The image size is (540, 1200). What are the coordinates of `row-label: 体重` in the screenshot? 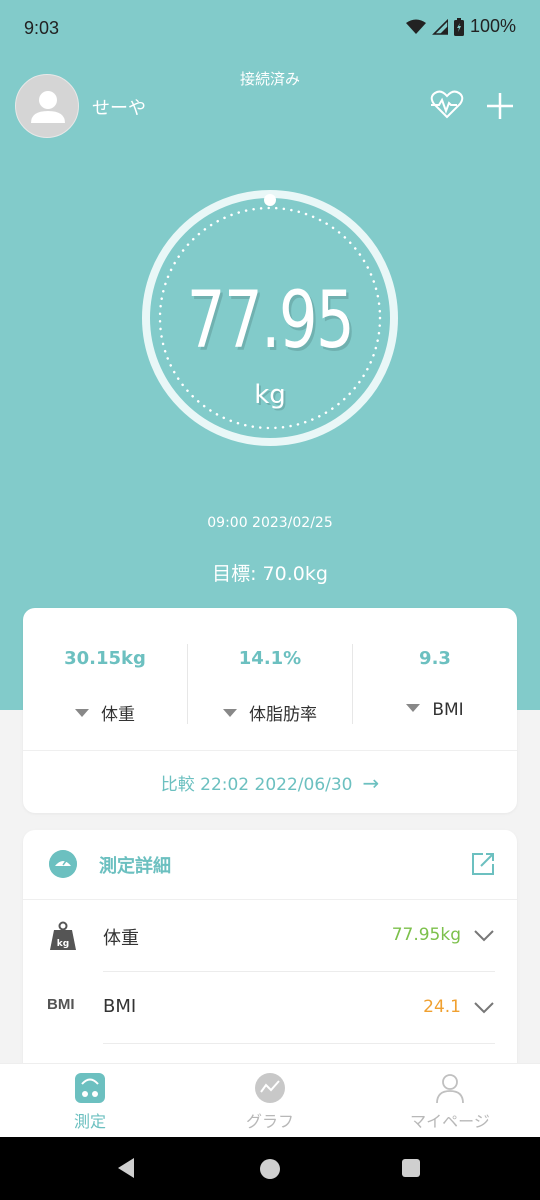 It's located at (121, 938).